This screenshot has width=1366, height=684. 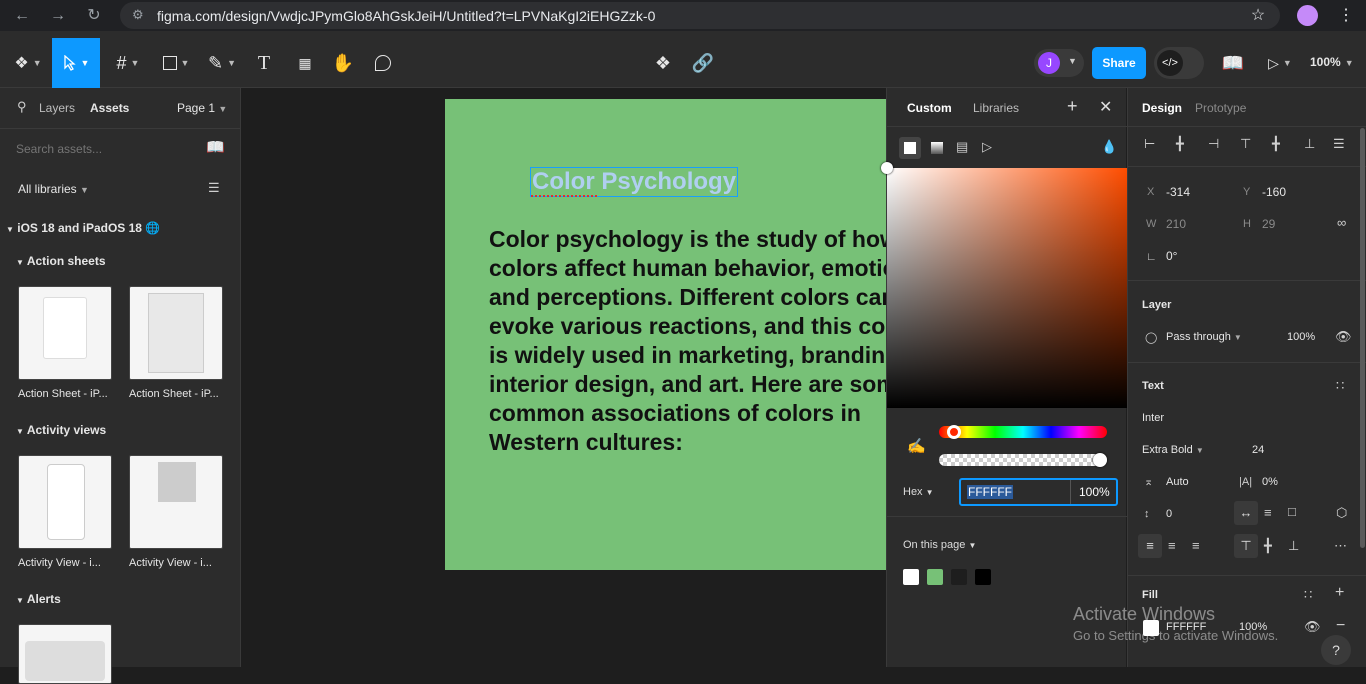 What do you see at coordinates (1340, 546) in the screenshot?
I see `more-options-icon: ⋯` at bounding box center [1340, 546].